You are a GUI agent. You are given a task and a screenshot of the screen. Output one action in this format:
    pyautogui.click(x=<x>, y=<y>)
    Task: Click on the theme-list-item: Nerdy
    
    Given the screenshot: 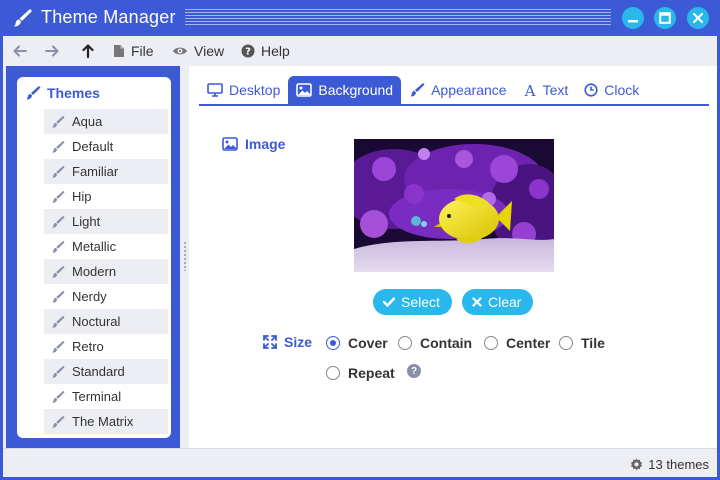 What is the action you would take?
    pyautogui.click(x=106, y=296)
    